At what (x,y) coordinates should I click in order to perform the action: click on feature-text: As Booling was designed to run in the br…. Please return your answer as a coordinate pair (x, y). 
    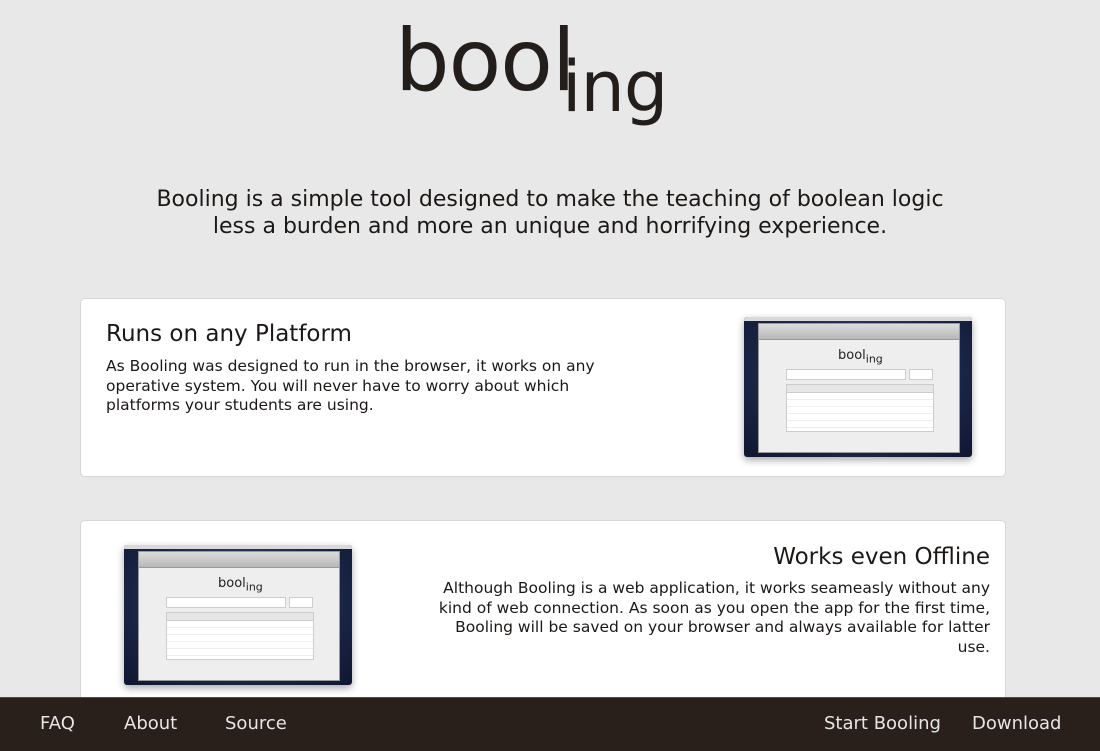
    Looking at the image, I should click on (350, 385).